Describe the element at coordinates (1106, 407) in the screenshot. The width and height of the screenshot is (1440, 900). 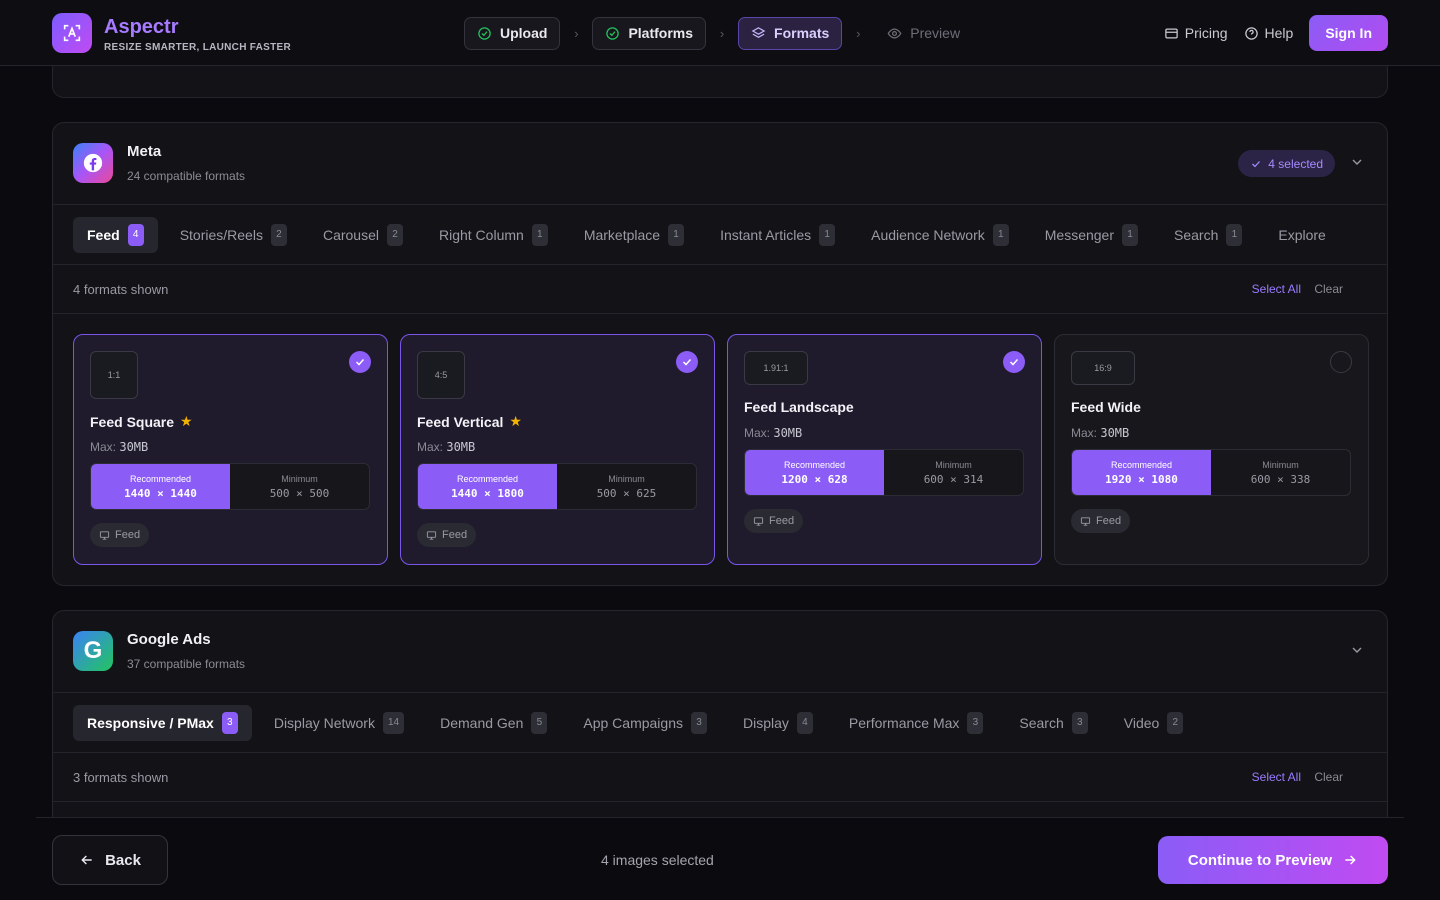
I see `format-name: Feed Wide` at that location.